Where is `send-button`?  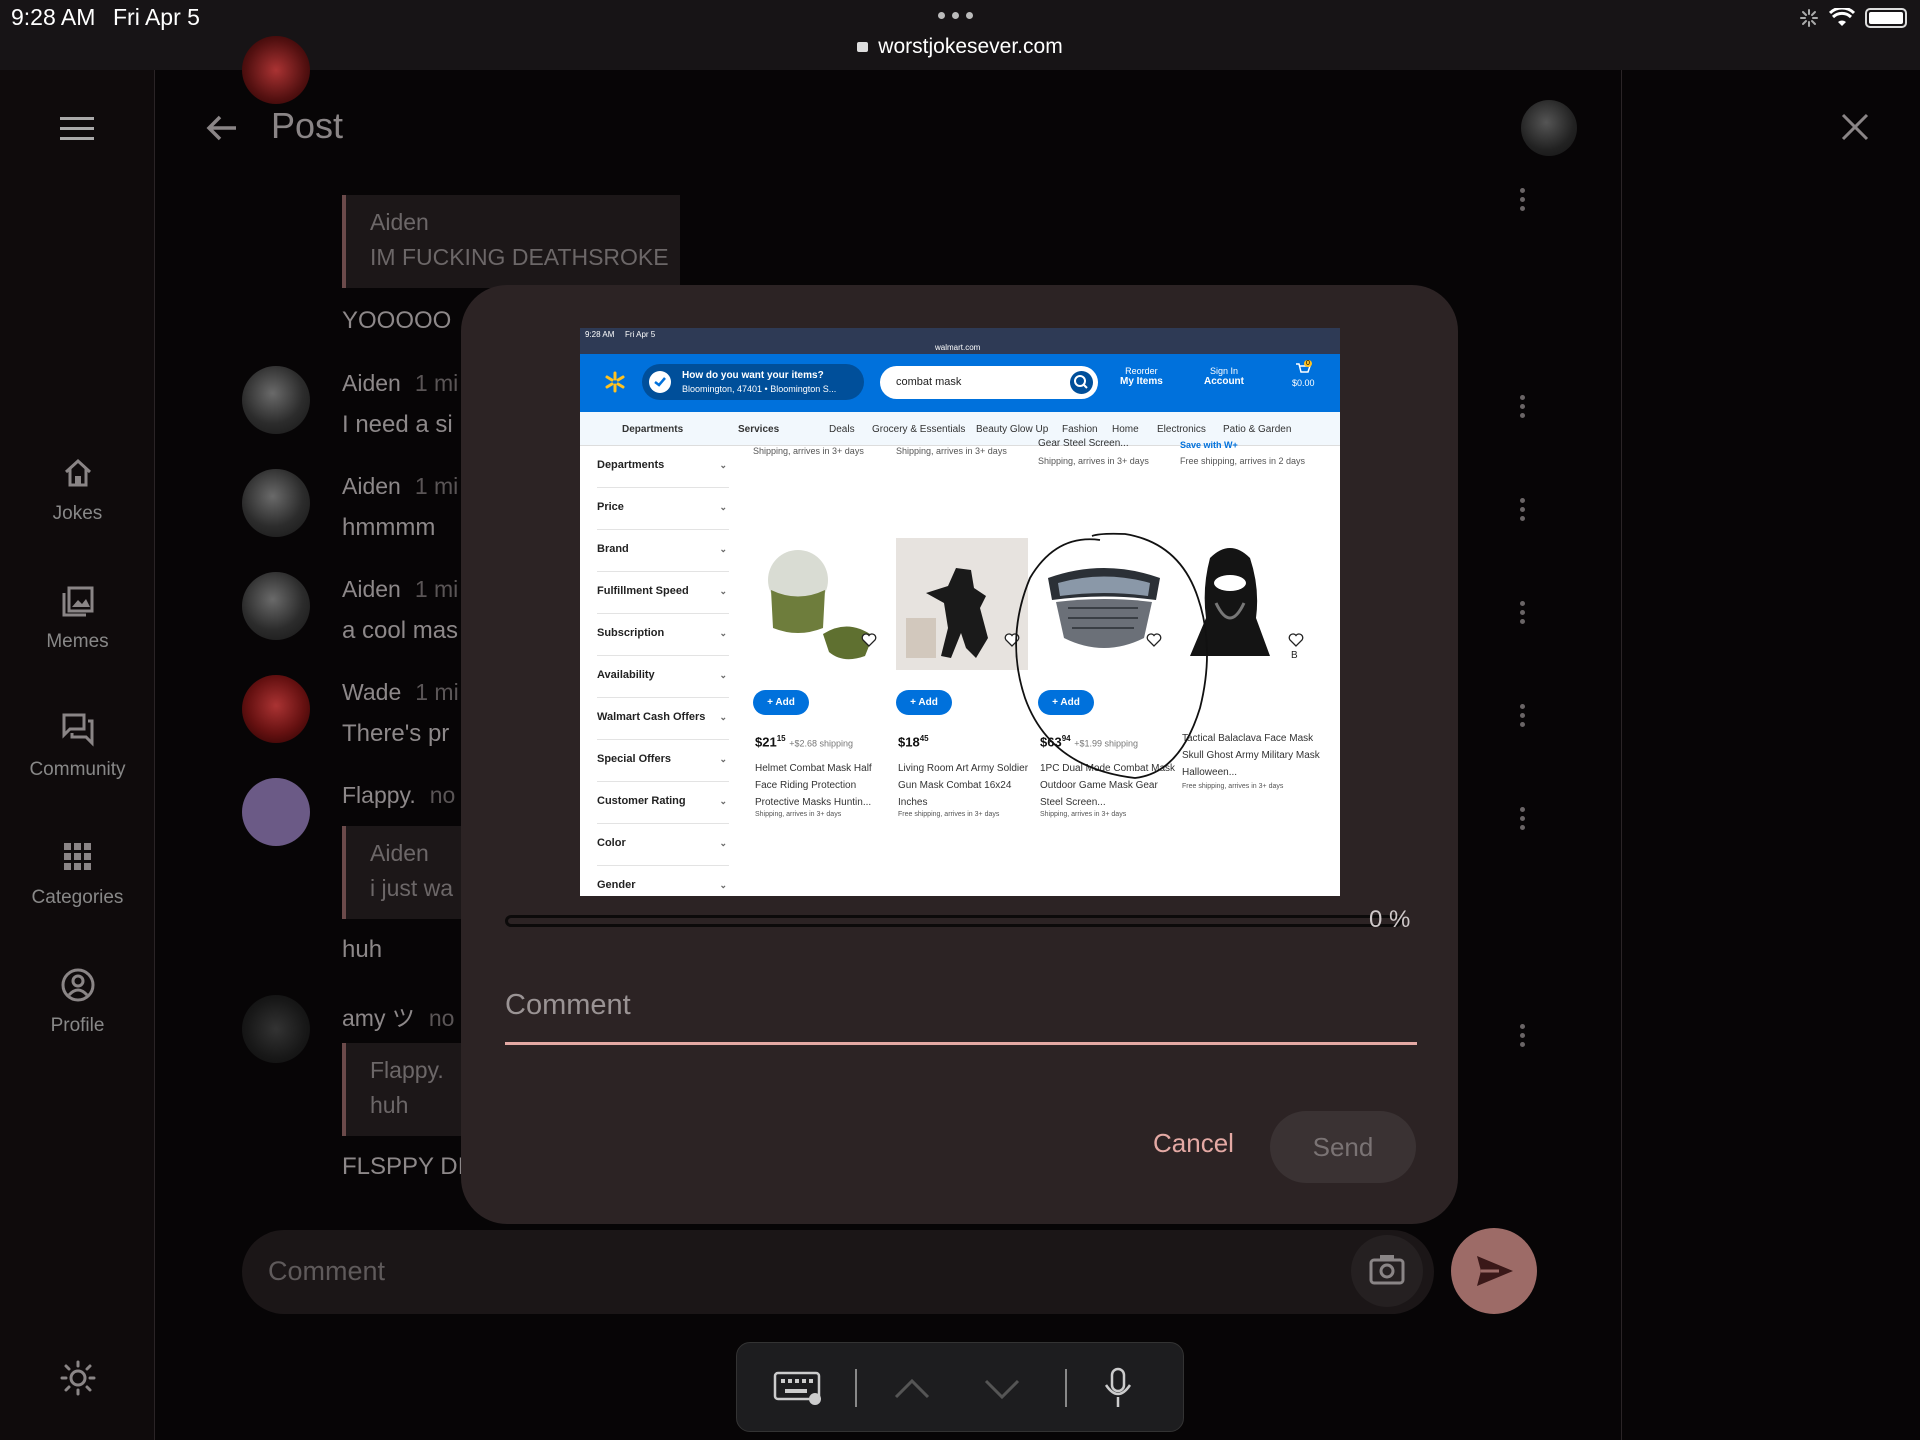 send-button is located at coordinates (1494, 1271).